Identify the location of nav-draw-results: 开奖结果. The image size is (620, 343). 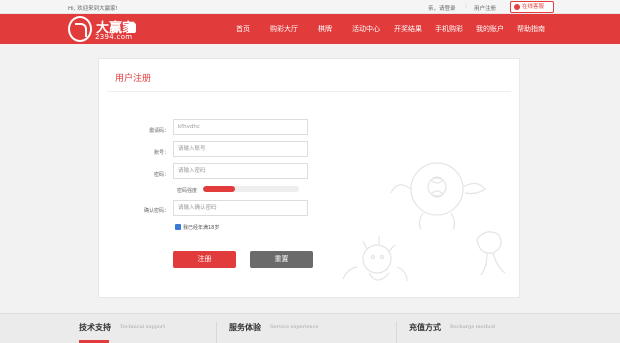
(408, 29).